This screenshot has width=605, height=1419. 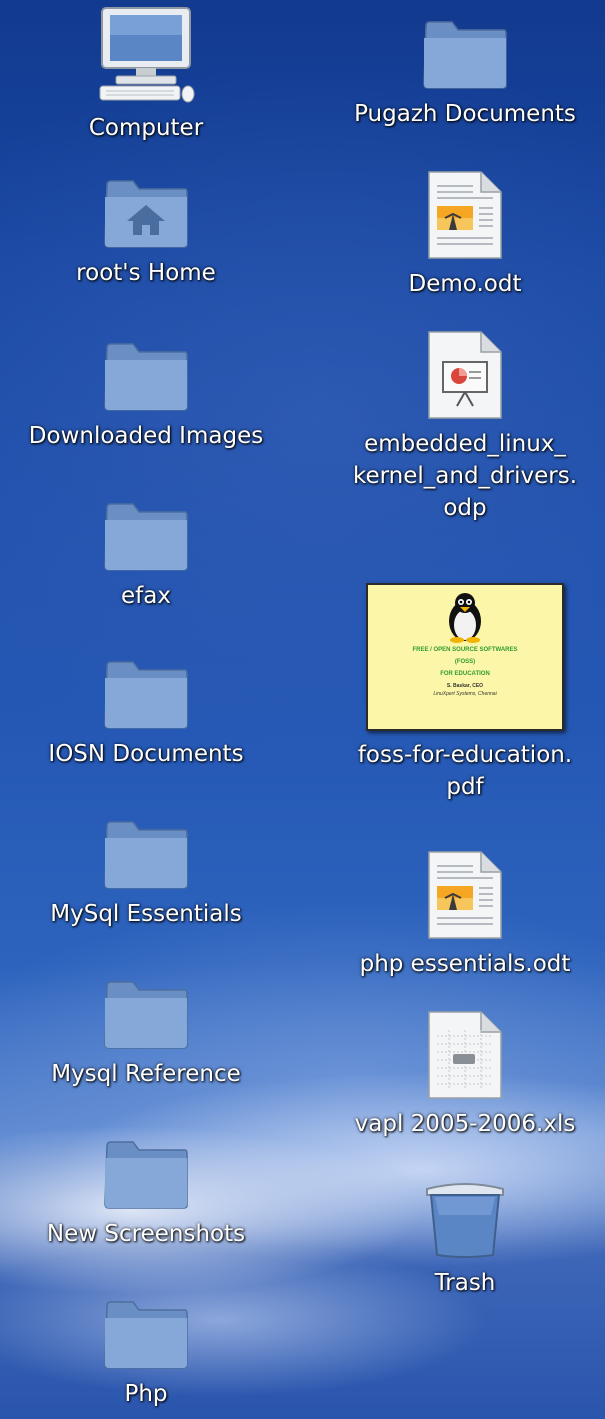 I want to click on desktop-icon-demo-odt: Demo.odt, so click(x=465, y=235).